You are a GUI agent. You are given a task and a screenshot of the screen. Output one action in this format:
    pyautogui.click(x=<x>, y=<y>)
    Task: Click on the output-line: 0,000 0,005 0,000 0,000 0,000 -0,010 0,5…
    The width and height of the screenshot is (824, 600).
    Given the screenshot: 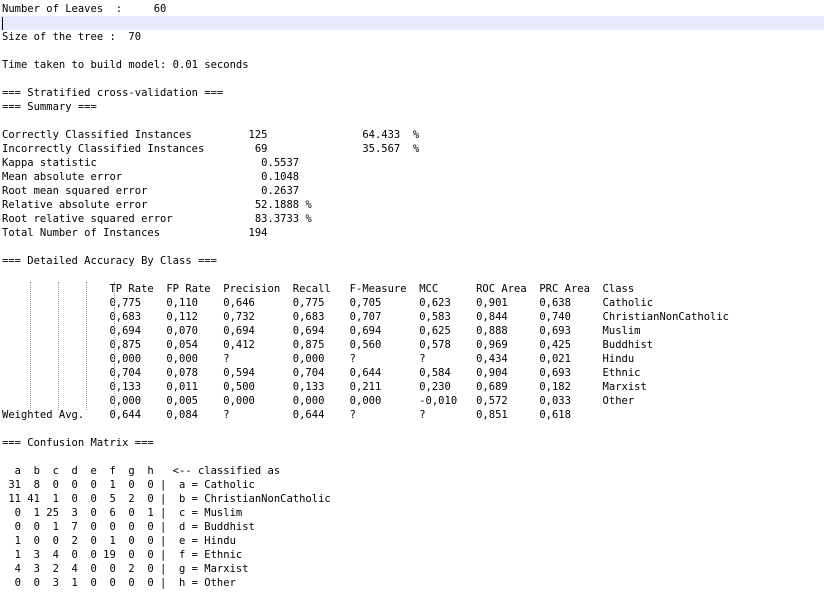 What is the action you would take?
    pyautogui.click(x=318, y=401)
    